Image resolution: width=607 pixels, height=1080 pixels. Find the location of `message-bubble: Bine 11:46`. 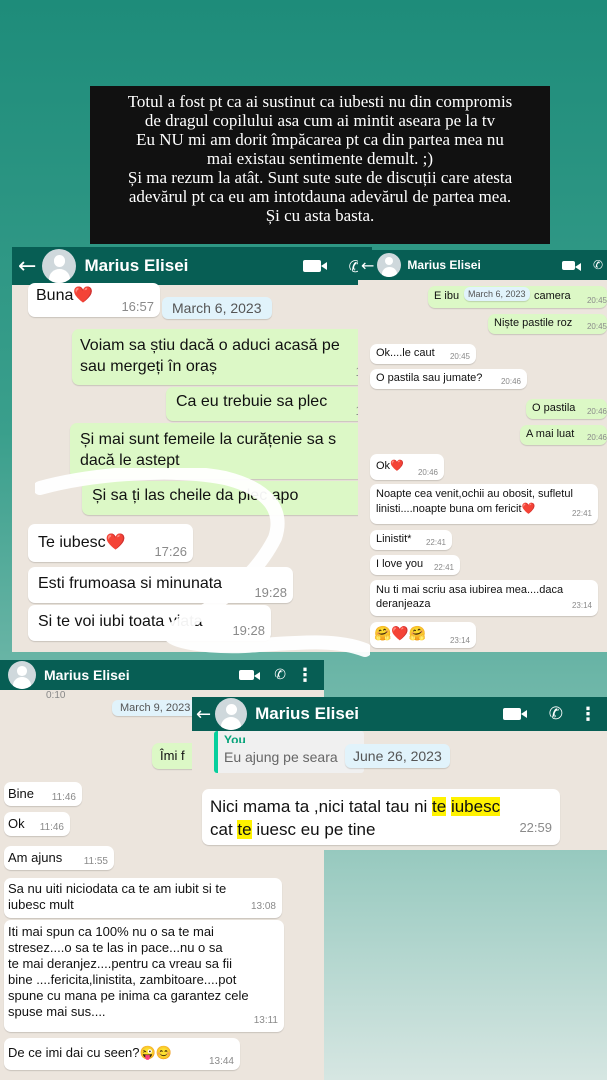

message-bubble: Bine 11:46 is located at coordinates (43, 794).